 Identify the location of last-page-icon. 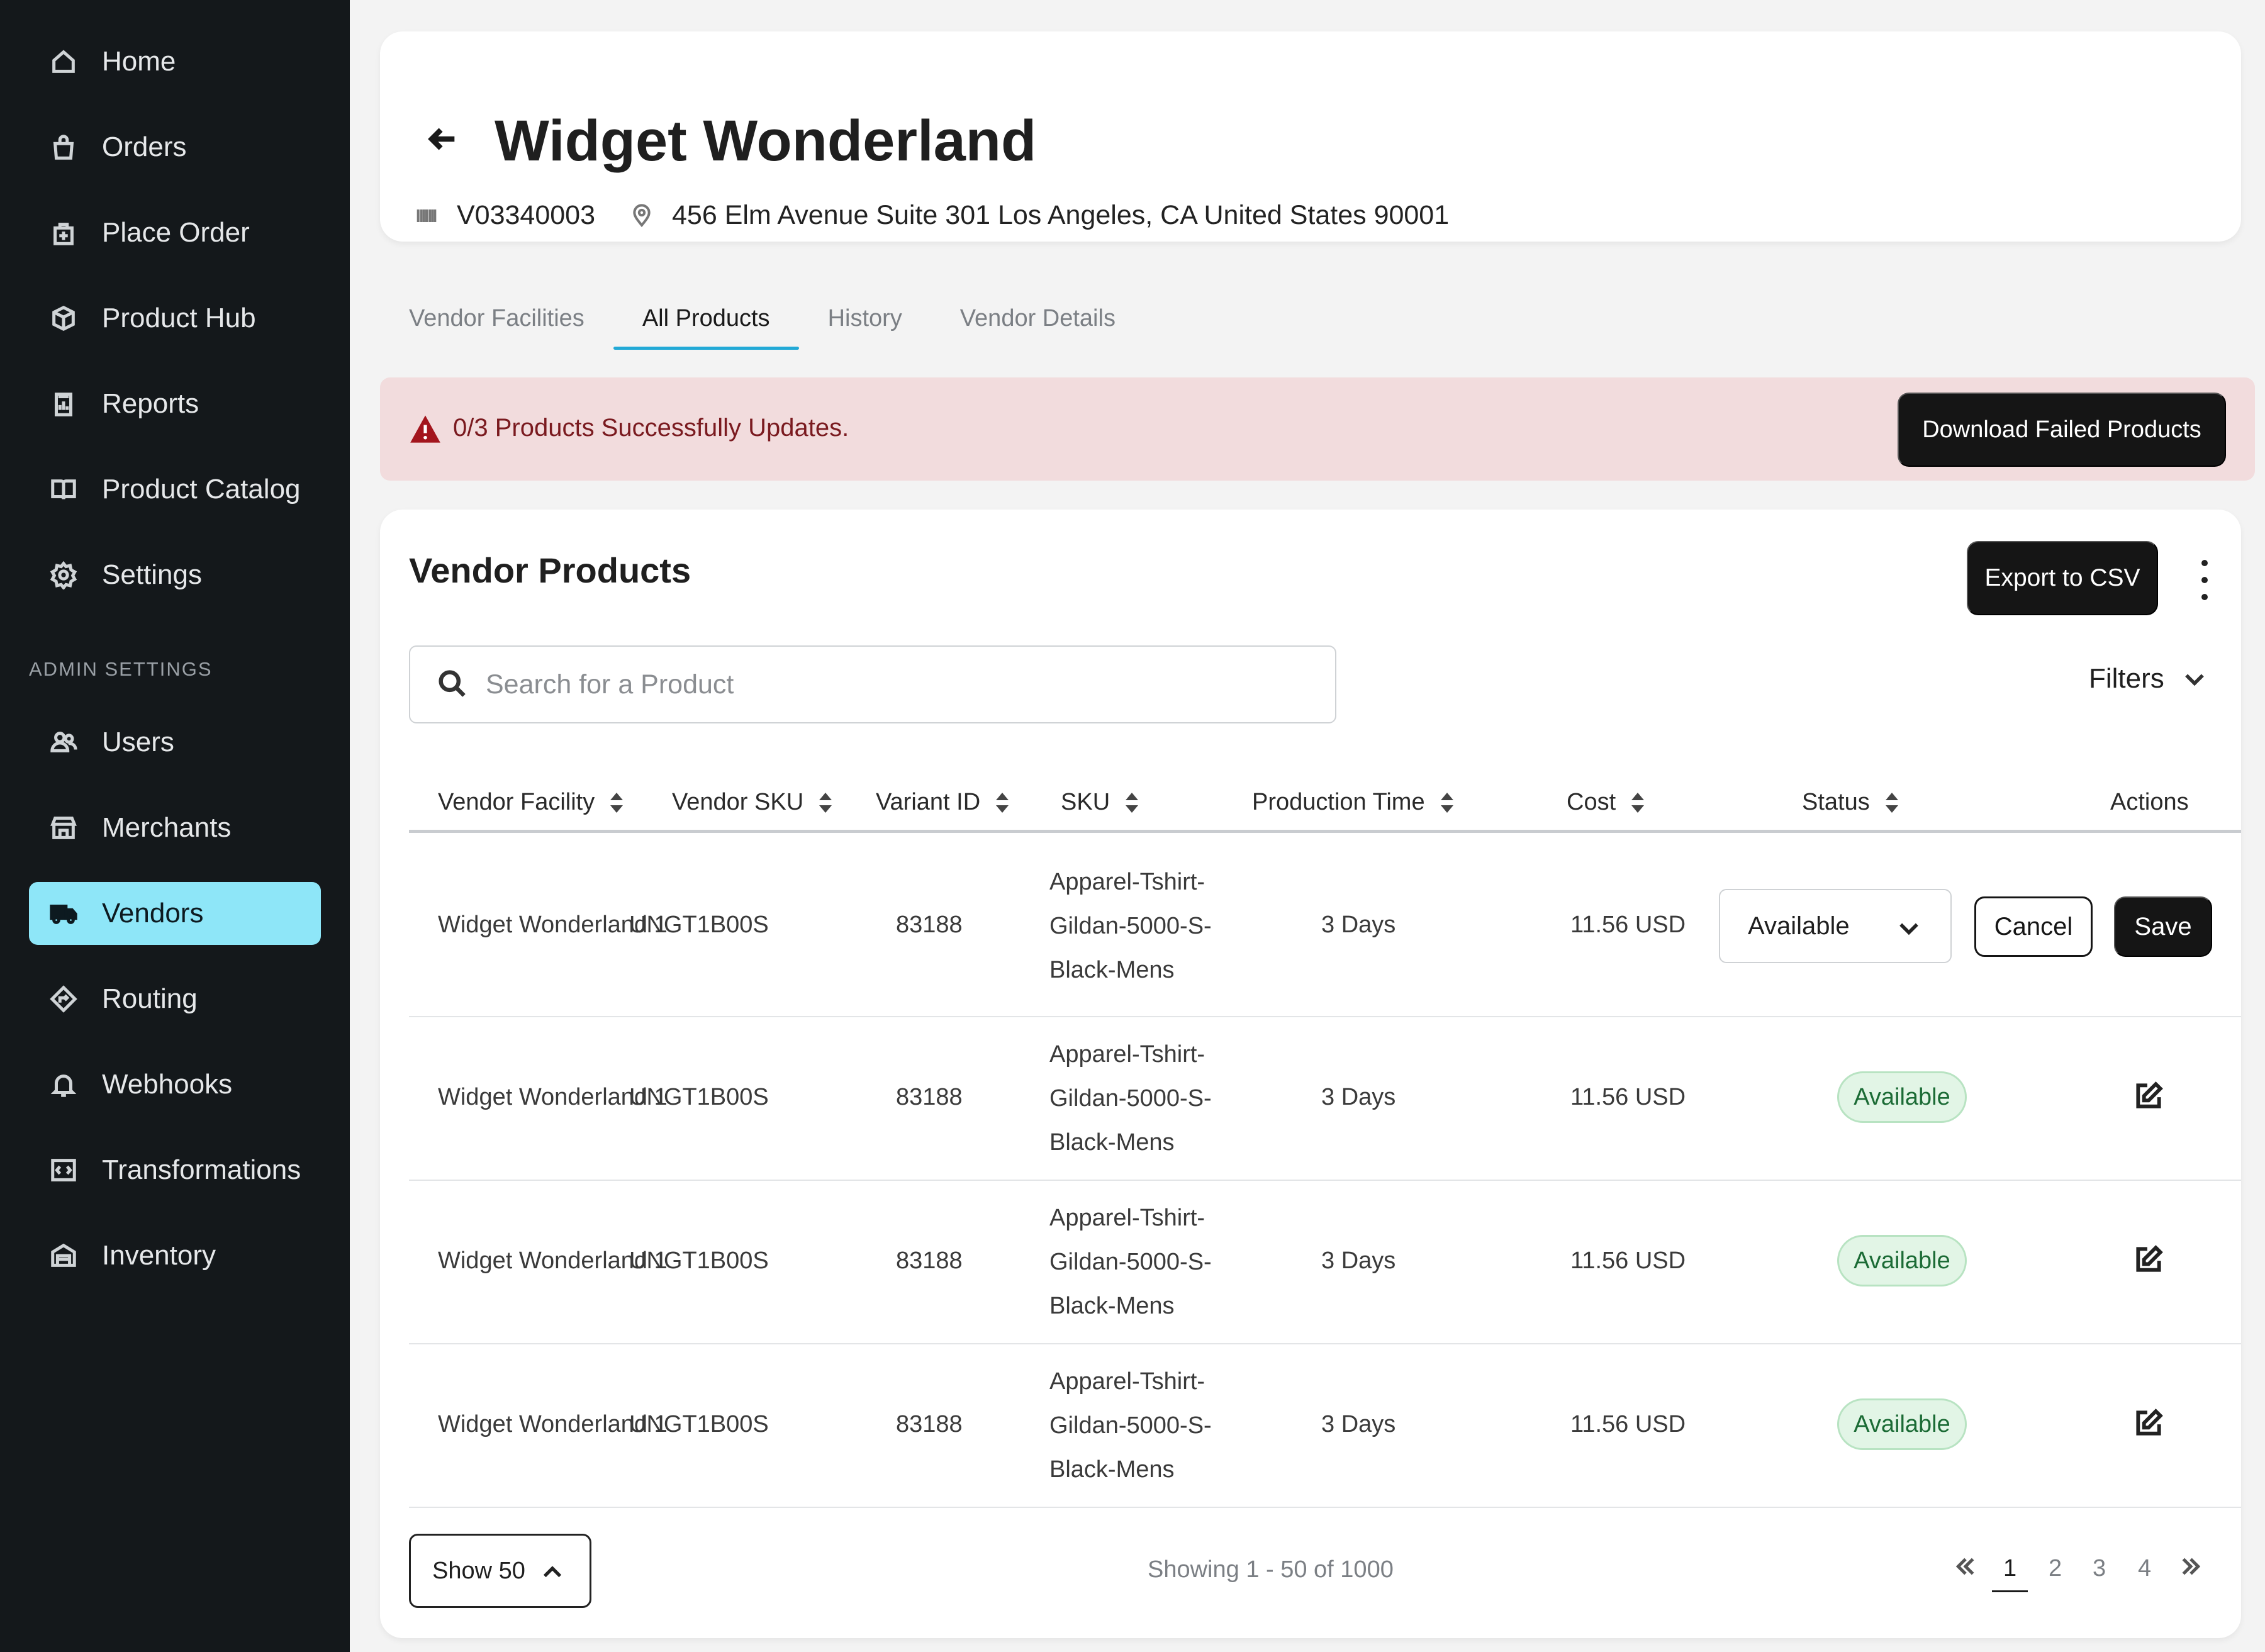
(2190, 1570).